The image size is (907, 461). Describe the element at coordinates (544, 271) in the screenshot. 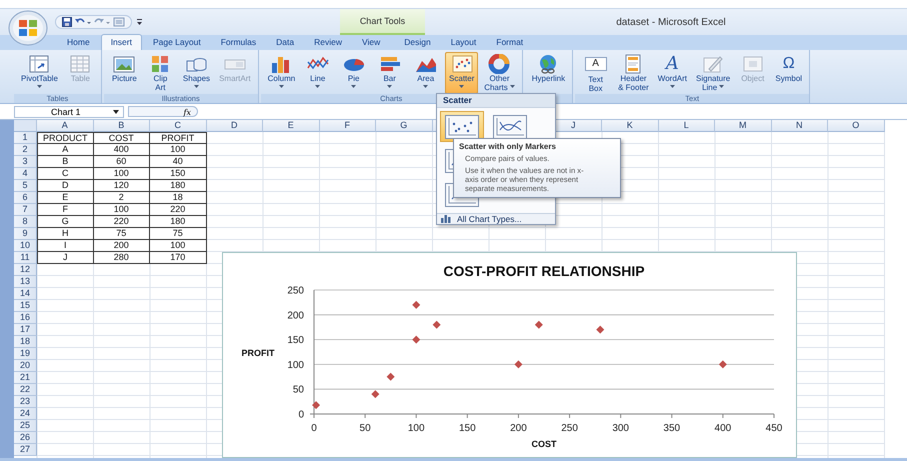

I see `chart-title: COST-PROFIT RELATIONSHIP` at that location.